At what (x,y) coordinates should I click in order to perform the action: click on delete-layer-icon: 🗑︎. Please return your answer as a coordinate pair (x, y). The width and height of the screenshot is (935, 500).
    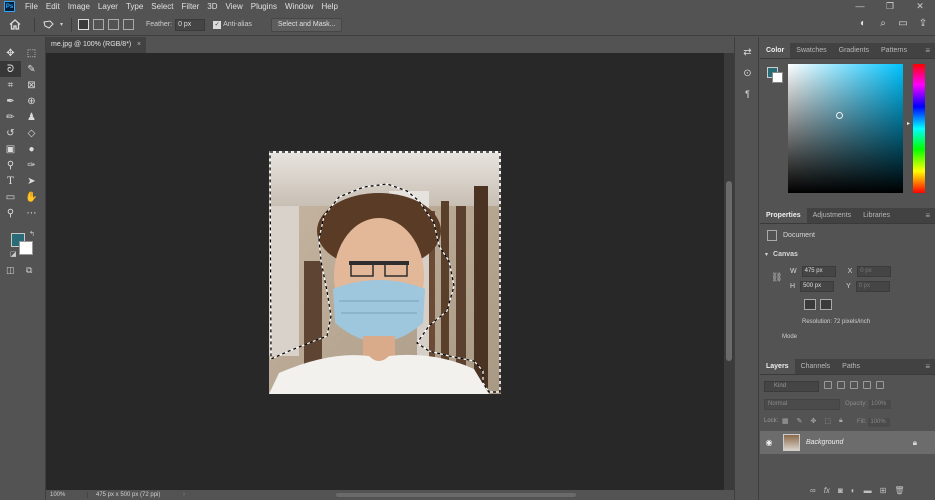
    Looking at the image, I should click on (899, 490).